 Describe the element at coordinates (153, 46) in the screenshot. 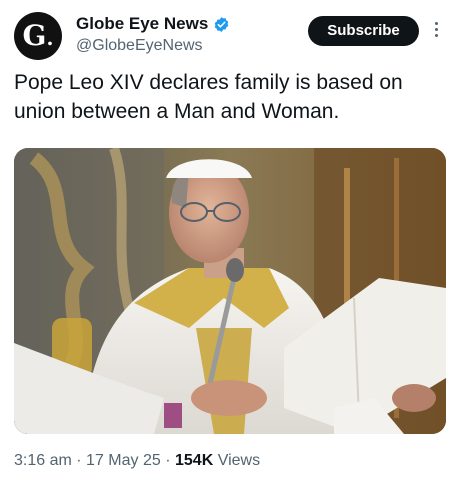

I see `handle: @GlobeEyeNews` at that location.